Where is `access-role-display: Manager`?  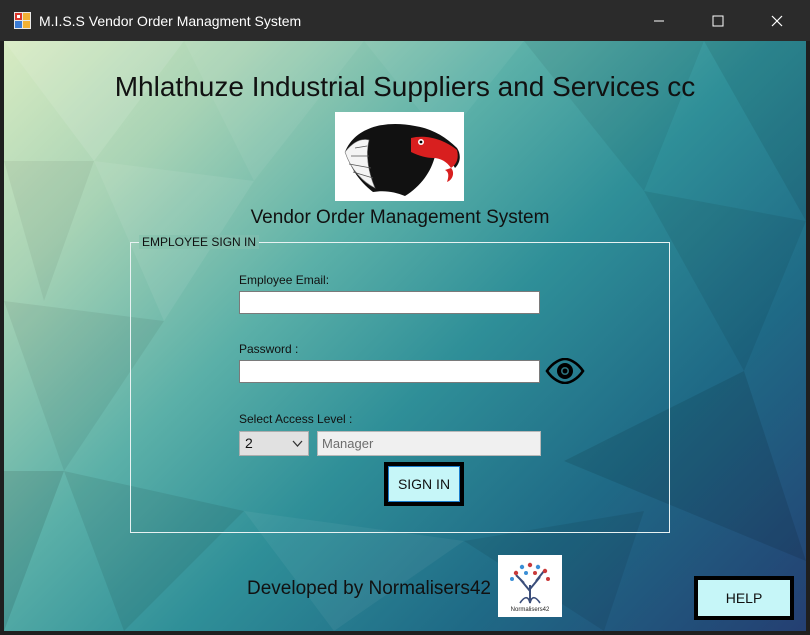 access-role-display: Manager is located at coordinates (429, 443).